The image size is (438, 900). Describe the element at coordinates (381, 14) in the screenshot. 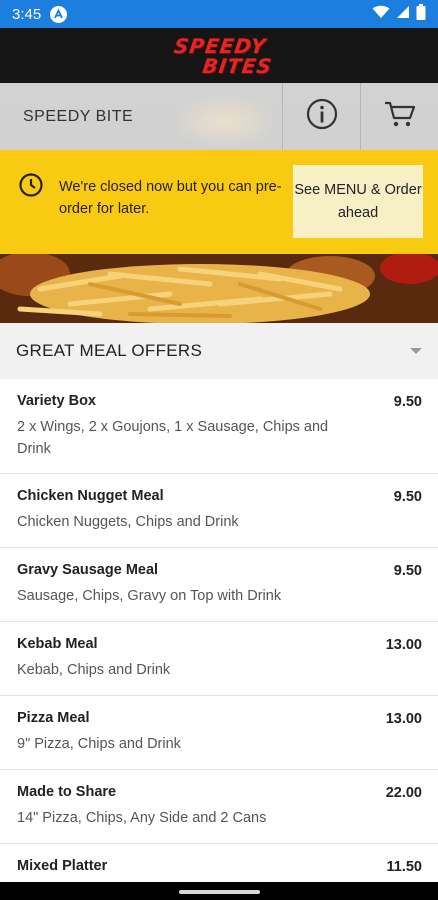

I see `wifi-icon` at that location.